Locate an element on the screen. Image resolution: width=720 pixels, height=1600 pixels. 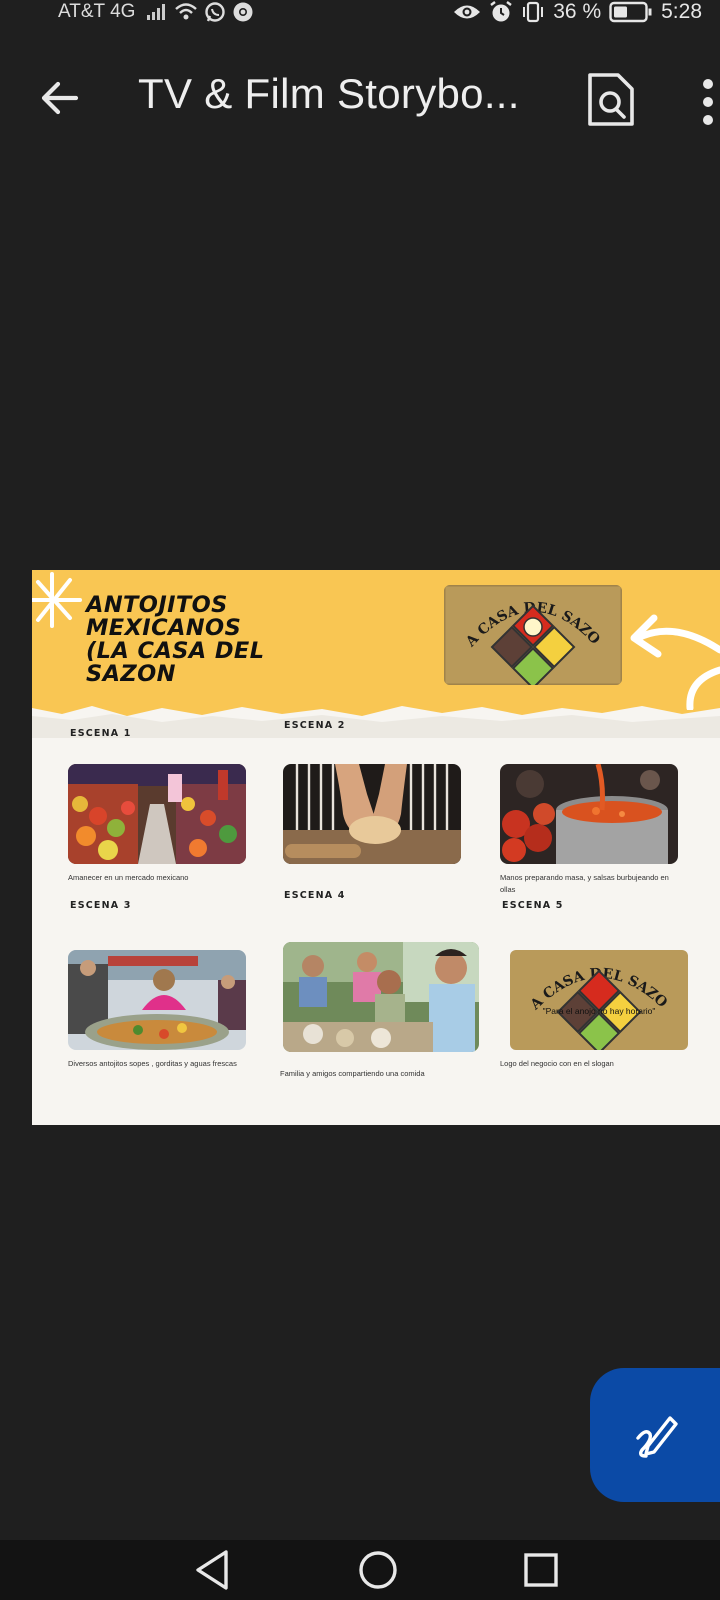
more-vert-icon is located at coordinates (708, 102).